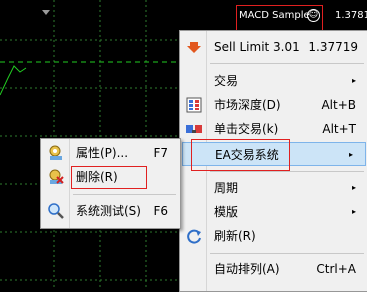 This screenshot has width=367, height=292. Describe the element at coordinates (273, 212) in the screenshot. I see `menu-item-template: 模版 ▸` at that location.